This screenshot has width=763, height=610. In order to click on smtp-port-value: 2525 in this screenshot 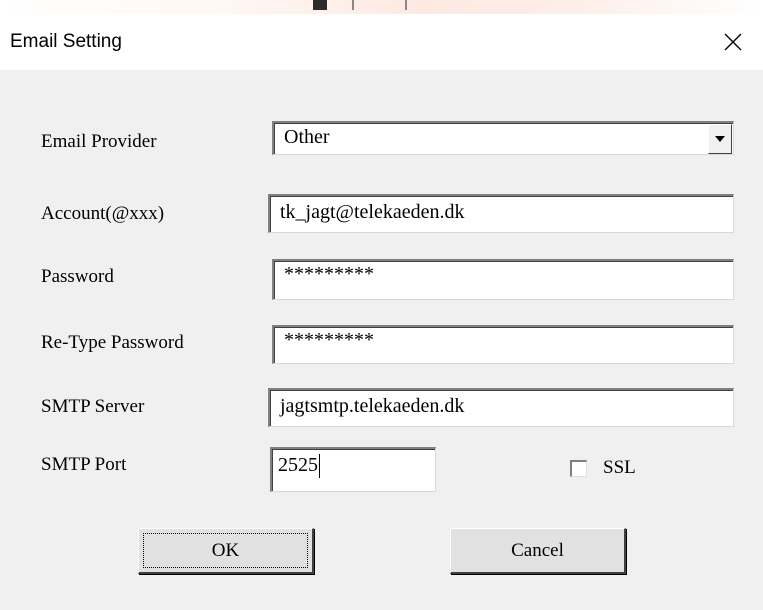, I will do `click(298, 465)`.